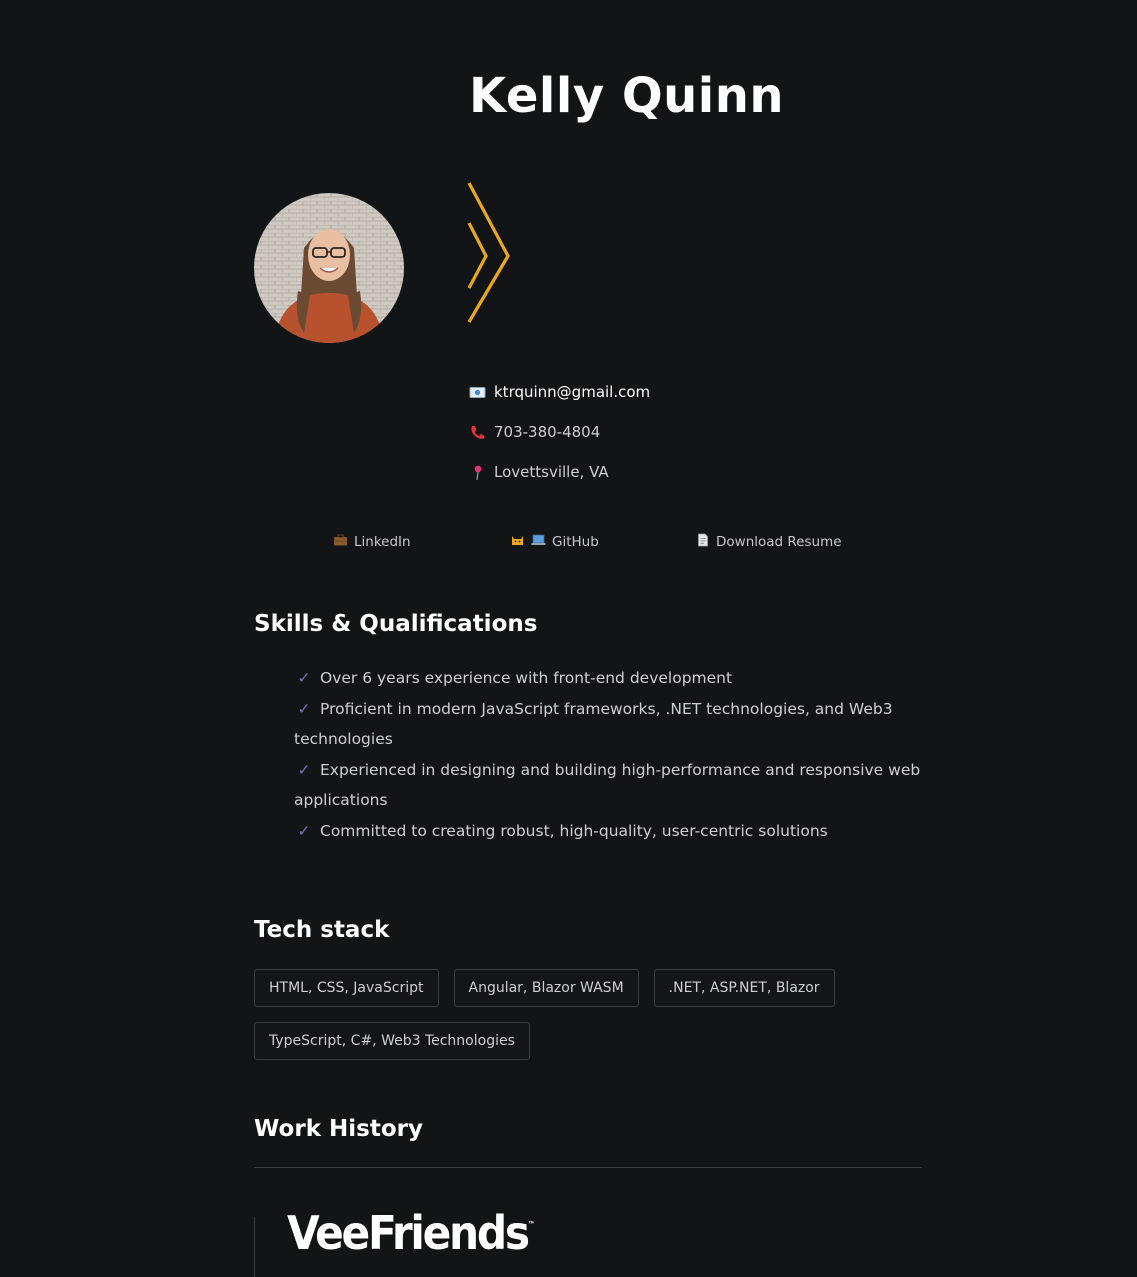 The image size is (1137, 1277). What do you see at coordinates (551, 472) in the screenshot?
I see `location-text: Lovettsville, VA` at bounding box center [551, 472].